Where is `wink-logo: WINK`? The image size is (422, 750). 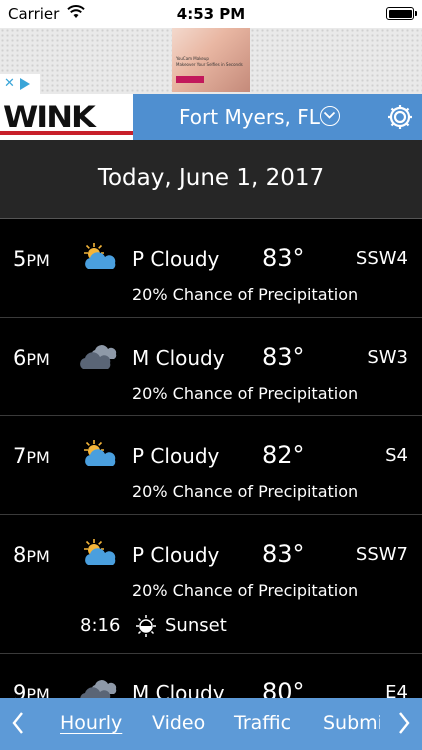 wink-logo: WINK is located at coordinates (66, 117).